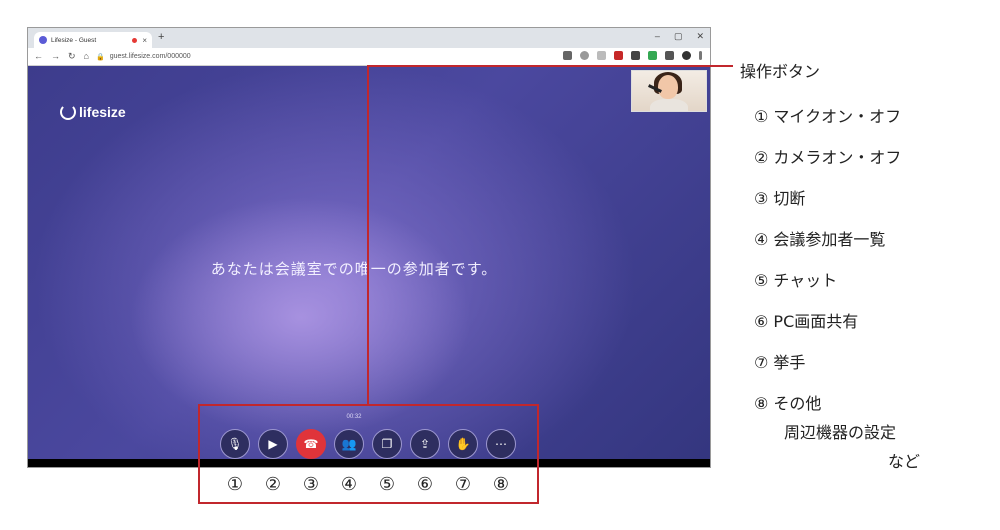  Describe the element at coordinates (780, 362) in the screenshot. I see `legend-item: ⑦ 挙手` at that location.